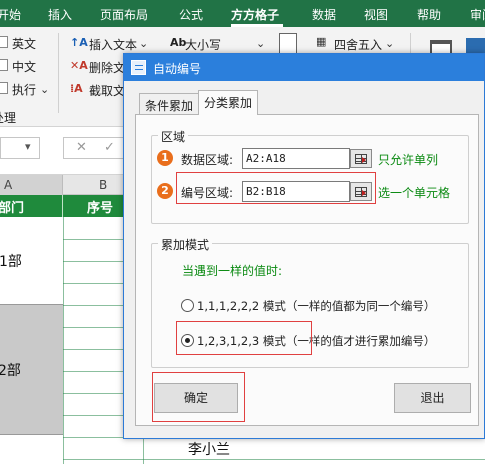  Describe the element at coordinates (165, 158) in the screenshot. I see `step-badge-1: 1` at that location.